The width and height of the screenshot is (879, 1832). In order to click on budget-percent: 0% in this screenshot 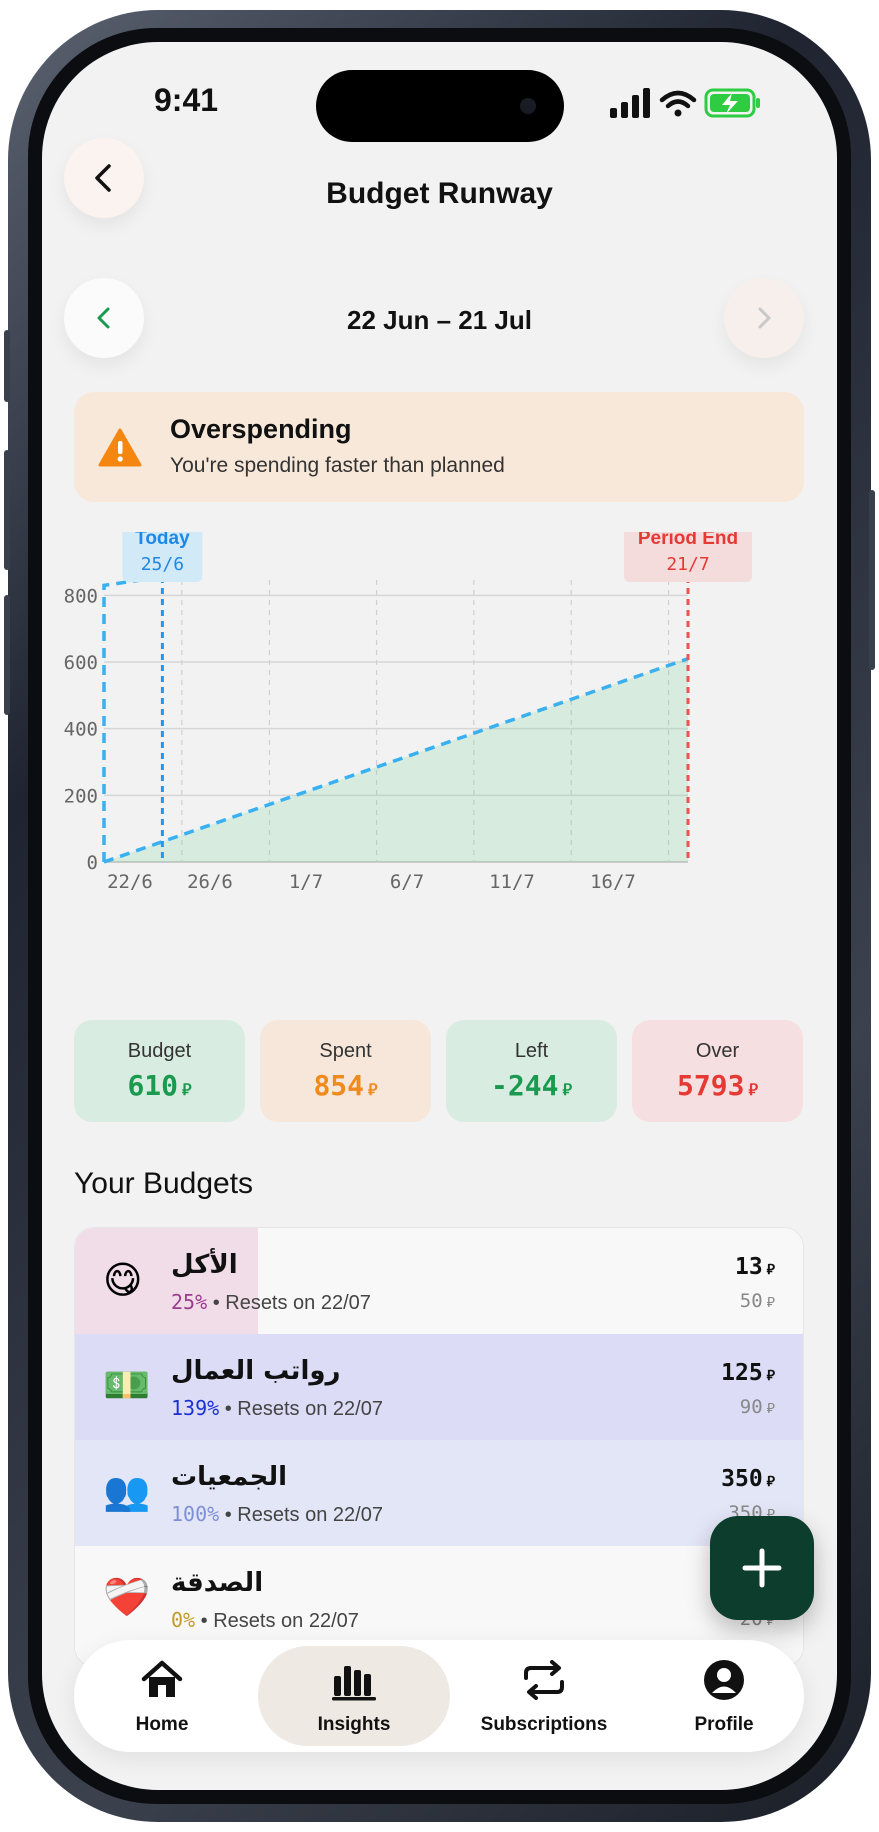, I will do `click(183, 1620)`.